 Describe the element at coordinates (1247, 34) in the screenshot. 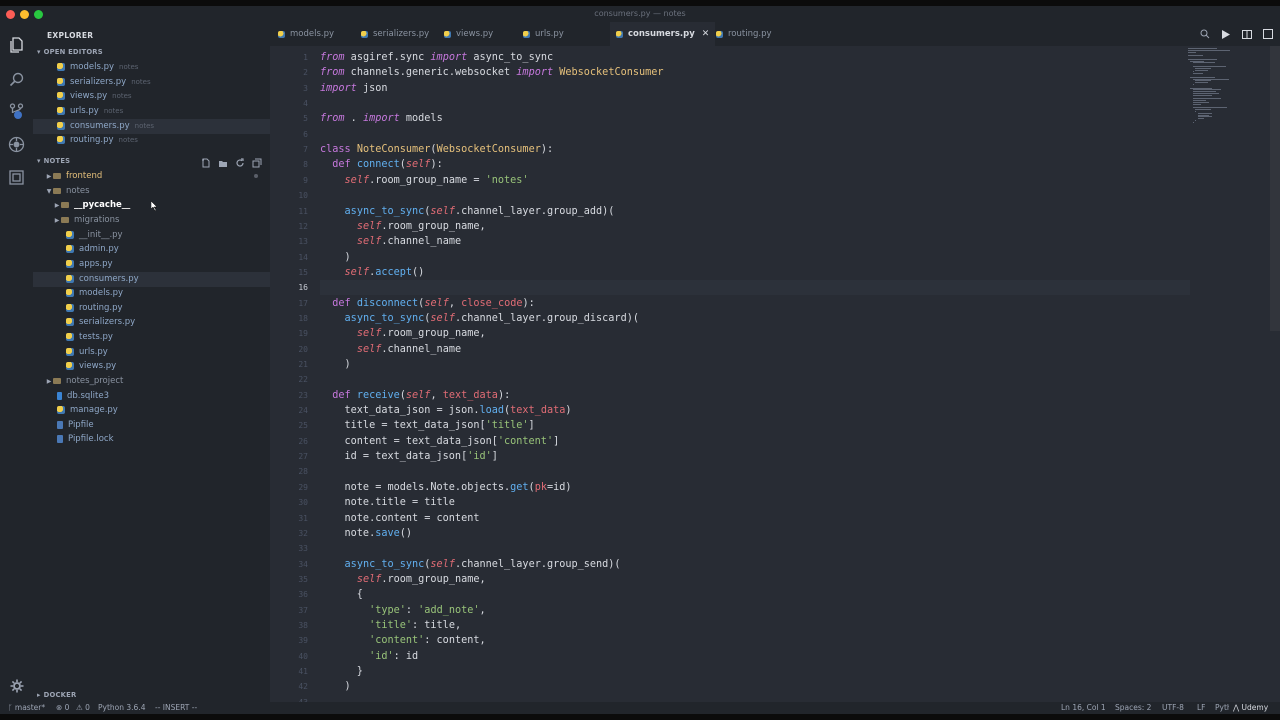

I see `split-editor-icon` at that location.